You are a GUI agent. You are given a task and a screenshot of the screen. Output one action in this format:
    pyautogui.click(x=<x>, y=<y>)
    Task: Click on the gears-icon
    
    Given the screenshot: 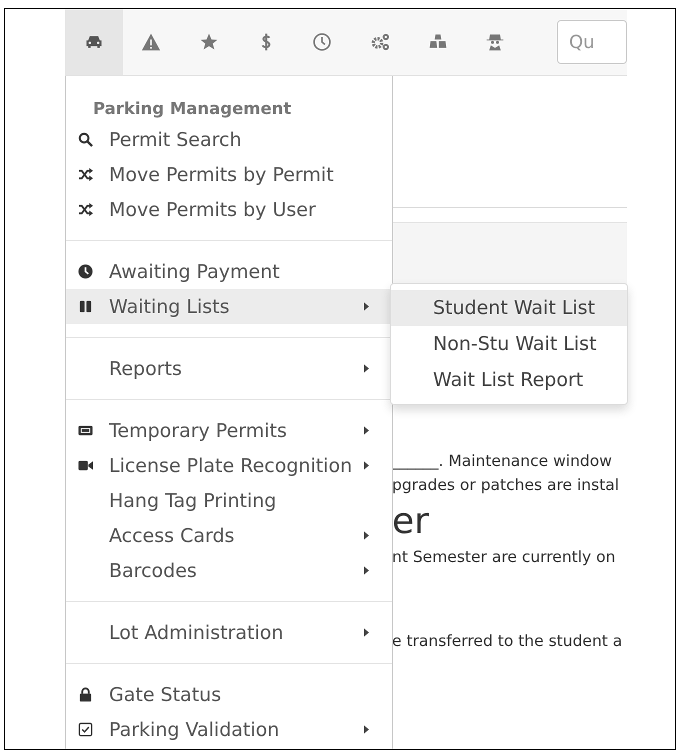 What is the action you would take?
    pyautogui.click(x=380, y=42)
    